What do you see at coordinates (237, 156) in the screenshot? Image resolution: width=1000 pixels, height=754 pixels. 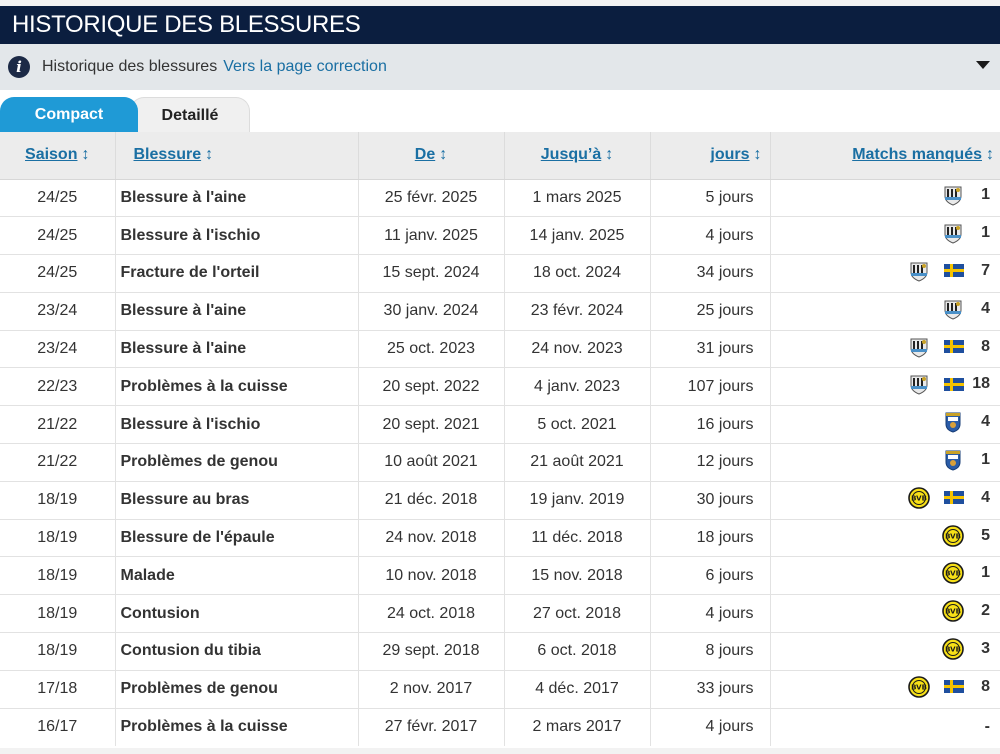 I see `column-header-injury: Blessure ↕` at bounding box center [237, 156].